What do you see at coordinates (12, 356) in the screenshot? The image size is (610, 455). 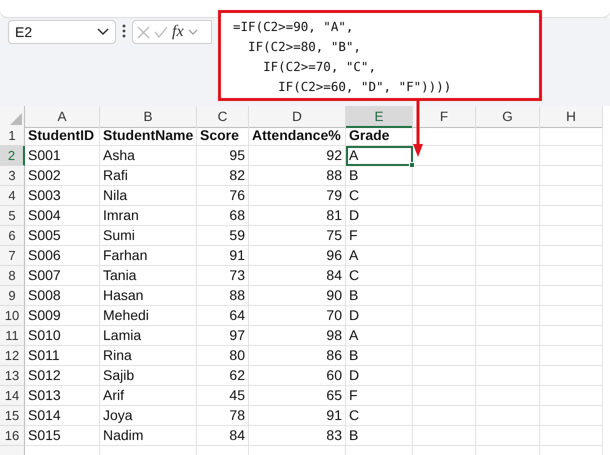 I see `row-header: 12` at bounding box center [12, 356].